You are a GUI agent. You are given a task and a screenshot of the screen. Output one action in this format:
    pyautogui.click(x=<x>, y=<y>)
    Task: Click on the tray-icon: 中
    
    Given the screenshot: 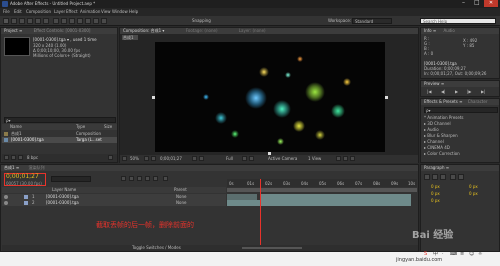 What is the action you would take?
    pyautogui.click(x=435, y=254)
    